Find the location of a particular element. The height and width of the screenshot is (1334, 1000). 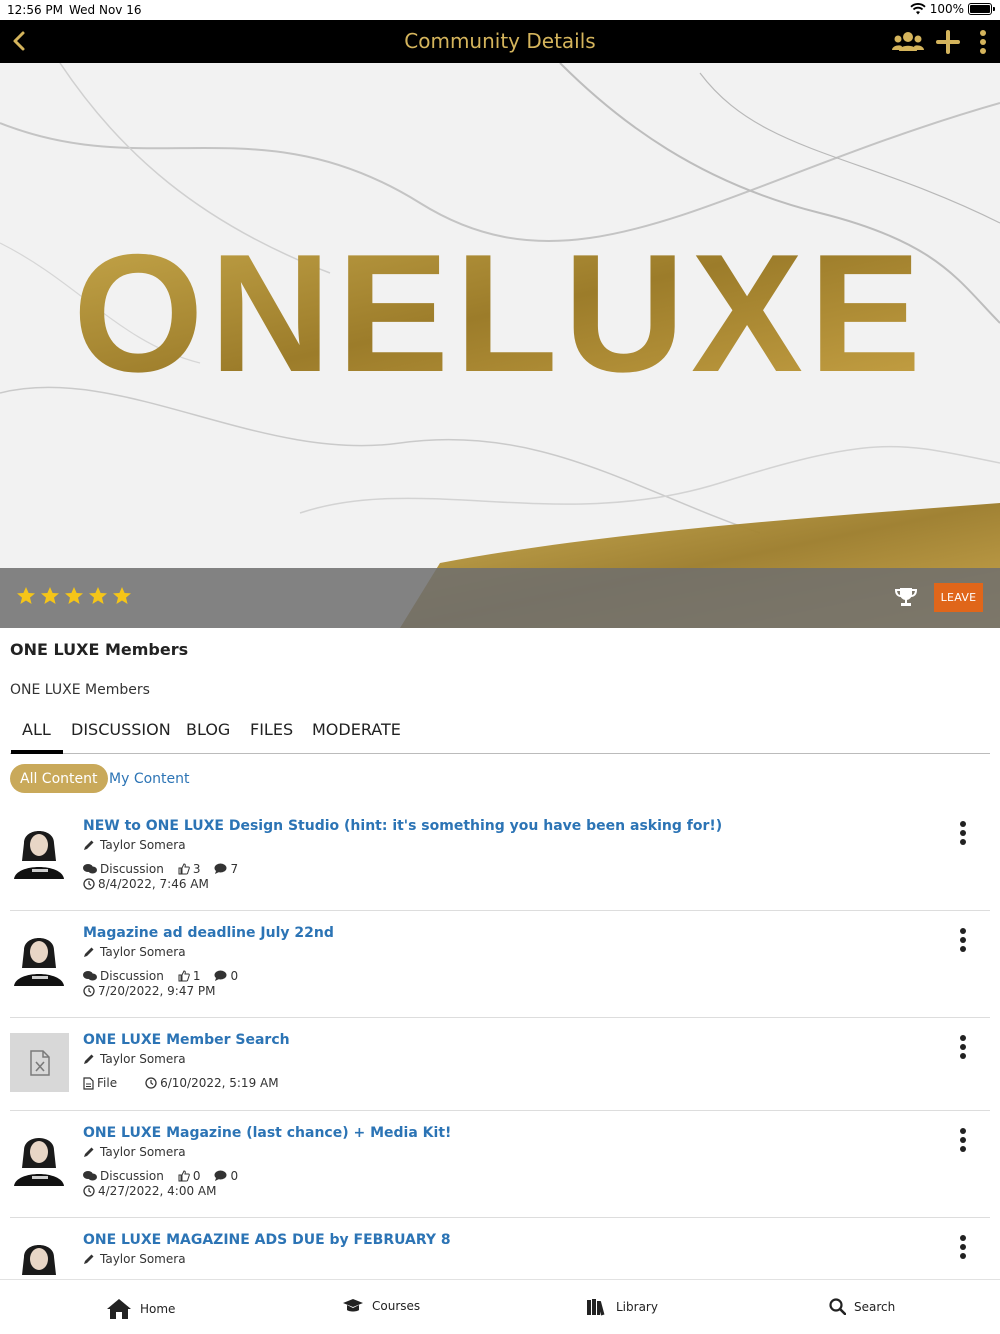

item-meta: Discussion 3 7 is located at coordinates (167, 869).